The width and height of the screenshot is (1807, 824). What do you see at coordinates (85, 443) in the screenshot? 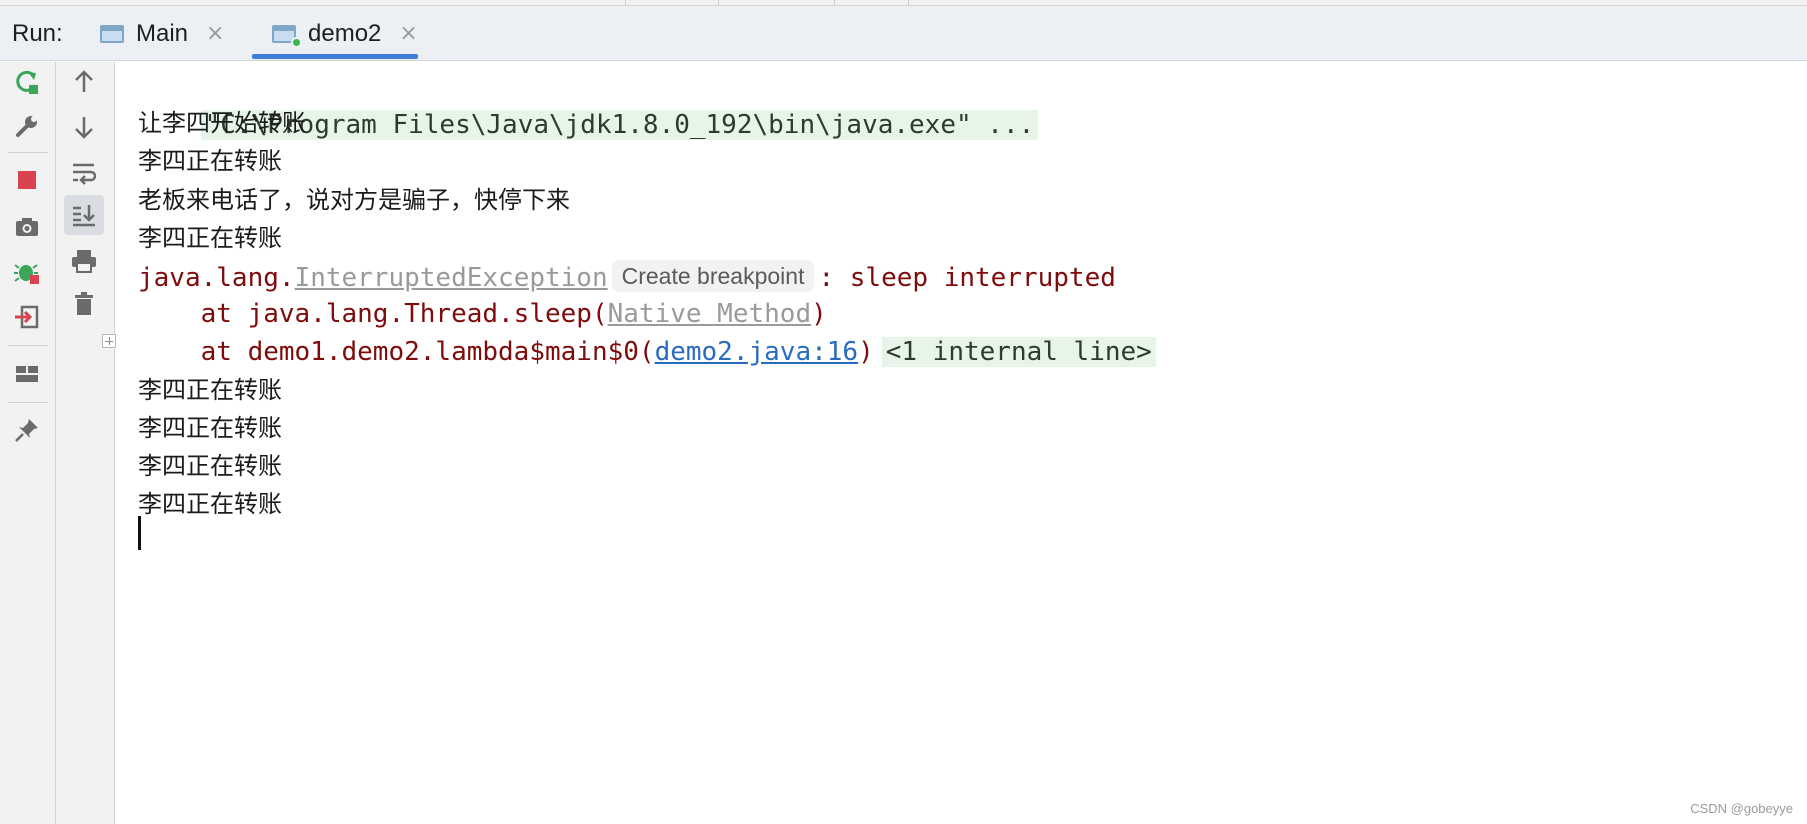
I see `console-actions-toolbar` at bounding box center [85, 443].